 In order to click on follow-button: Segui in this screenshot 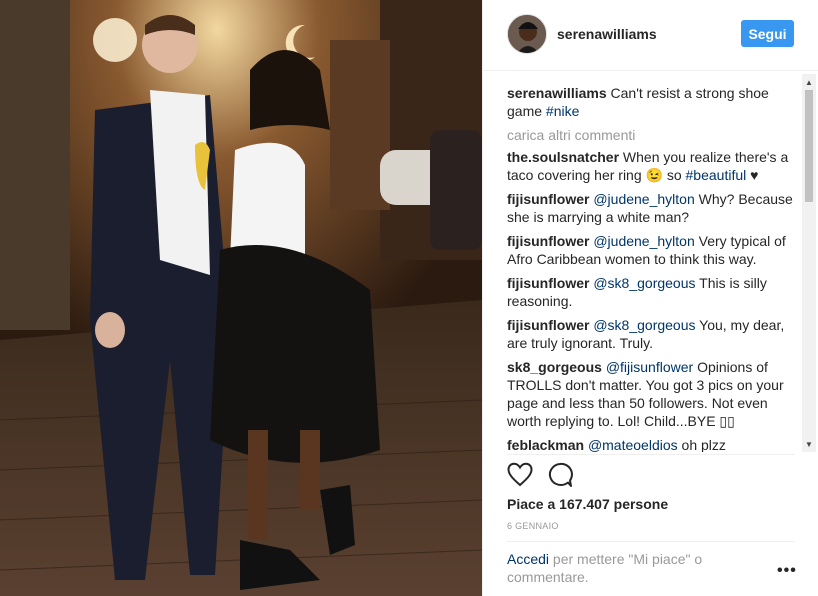, I will do `click(767, 33)`.